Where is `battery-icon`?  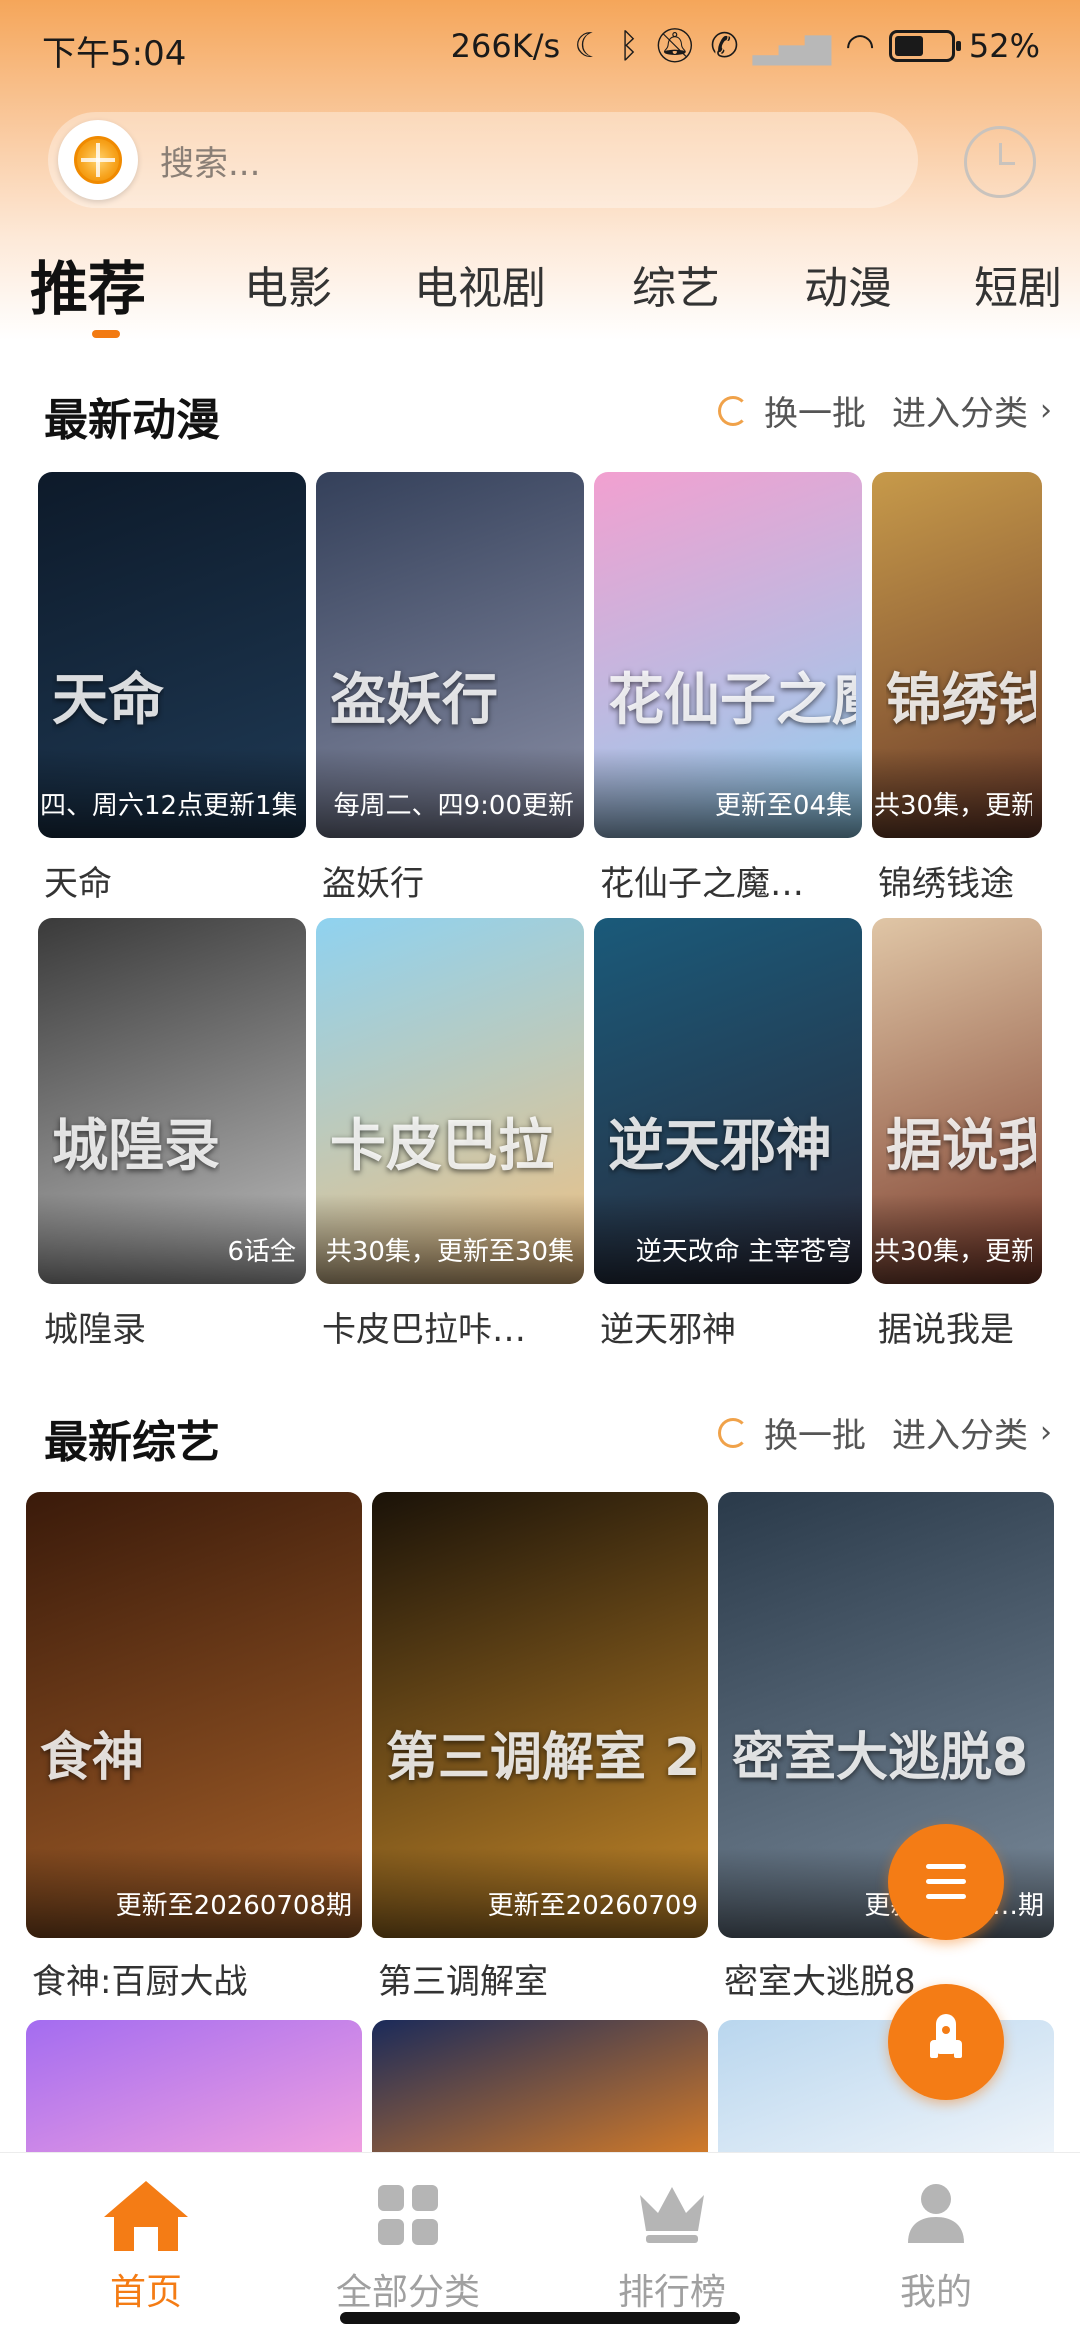
battery-icon is located at coordinates (924, 46).